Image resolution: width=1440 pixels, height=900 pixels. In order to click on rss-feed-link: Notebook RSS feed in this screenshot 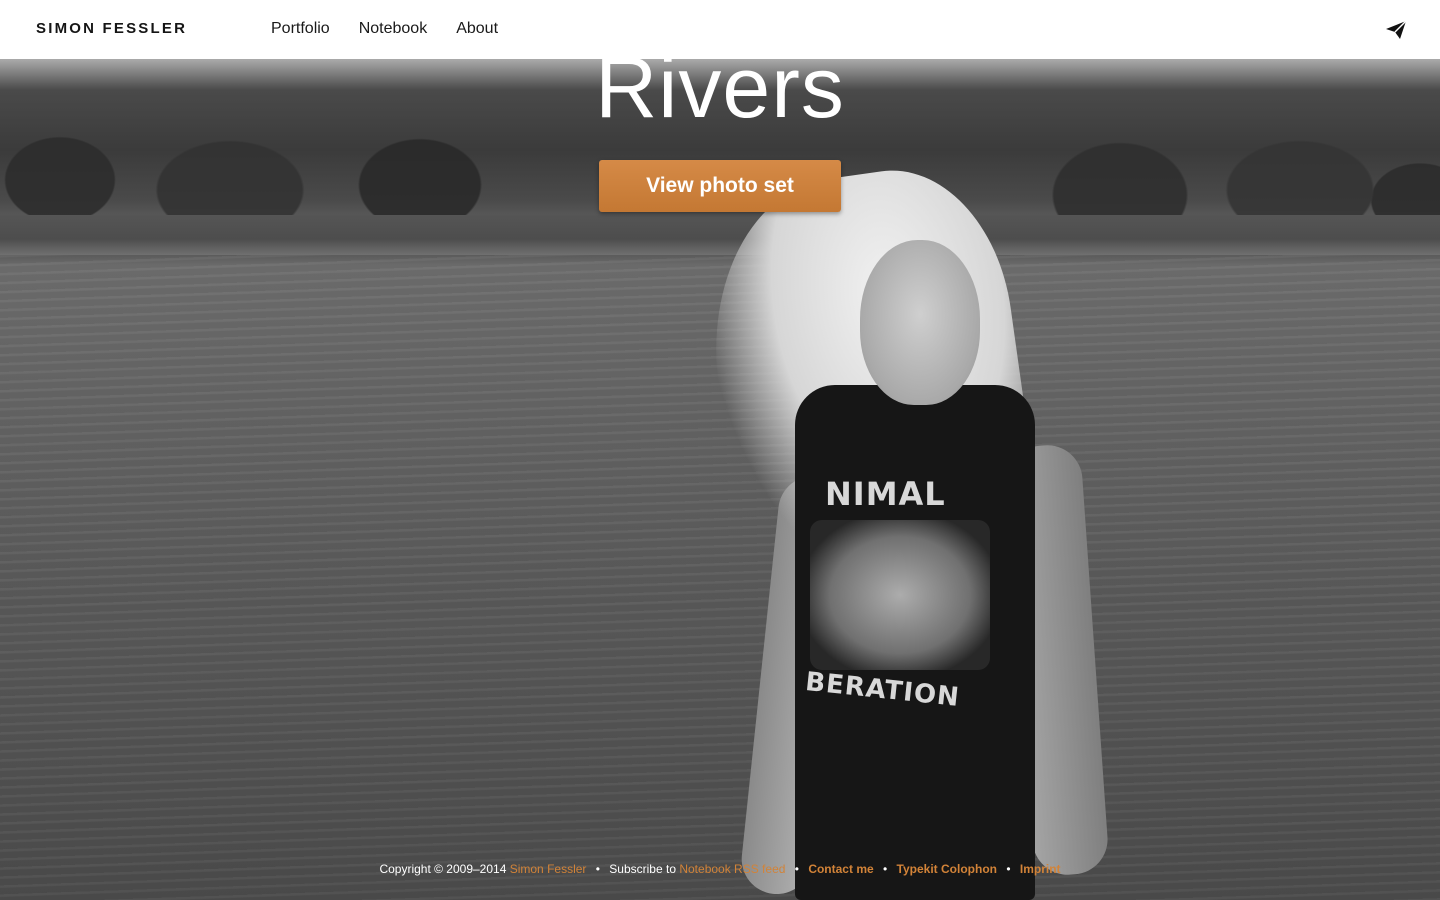, I will do `click(732, 869)`.